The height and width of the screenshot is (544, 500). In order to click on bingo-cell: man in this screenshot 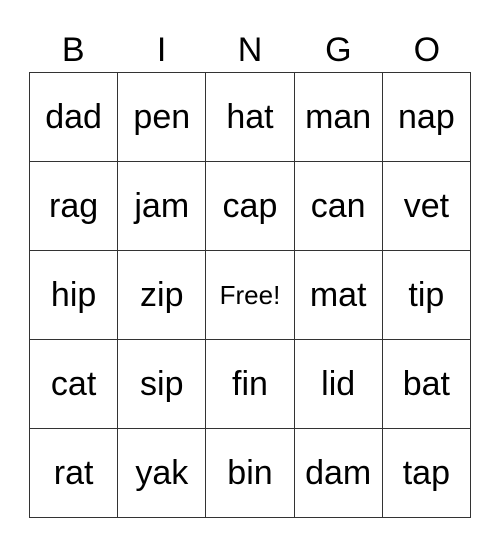, I will do `click(338, 117)`.